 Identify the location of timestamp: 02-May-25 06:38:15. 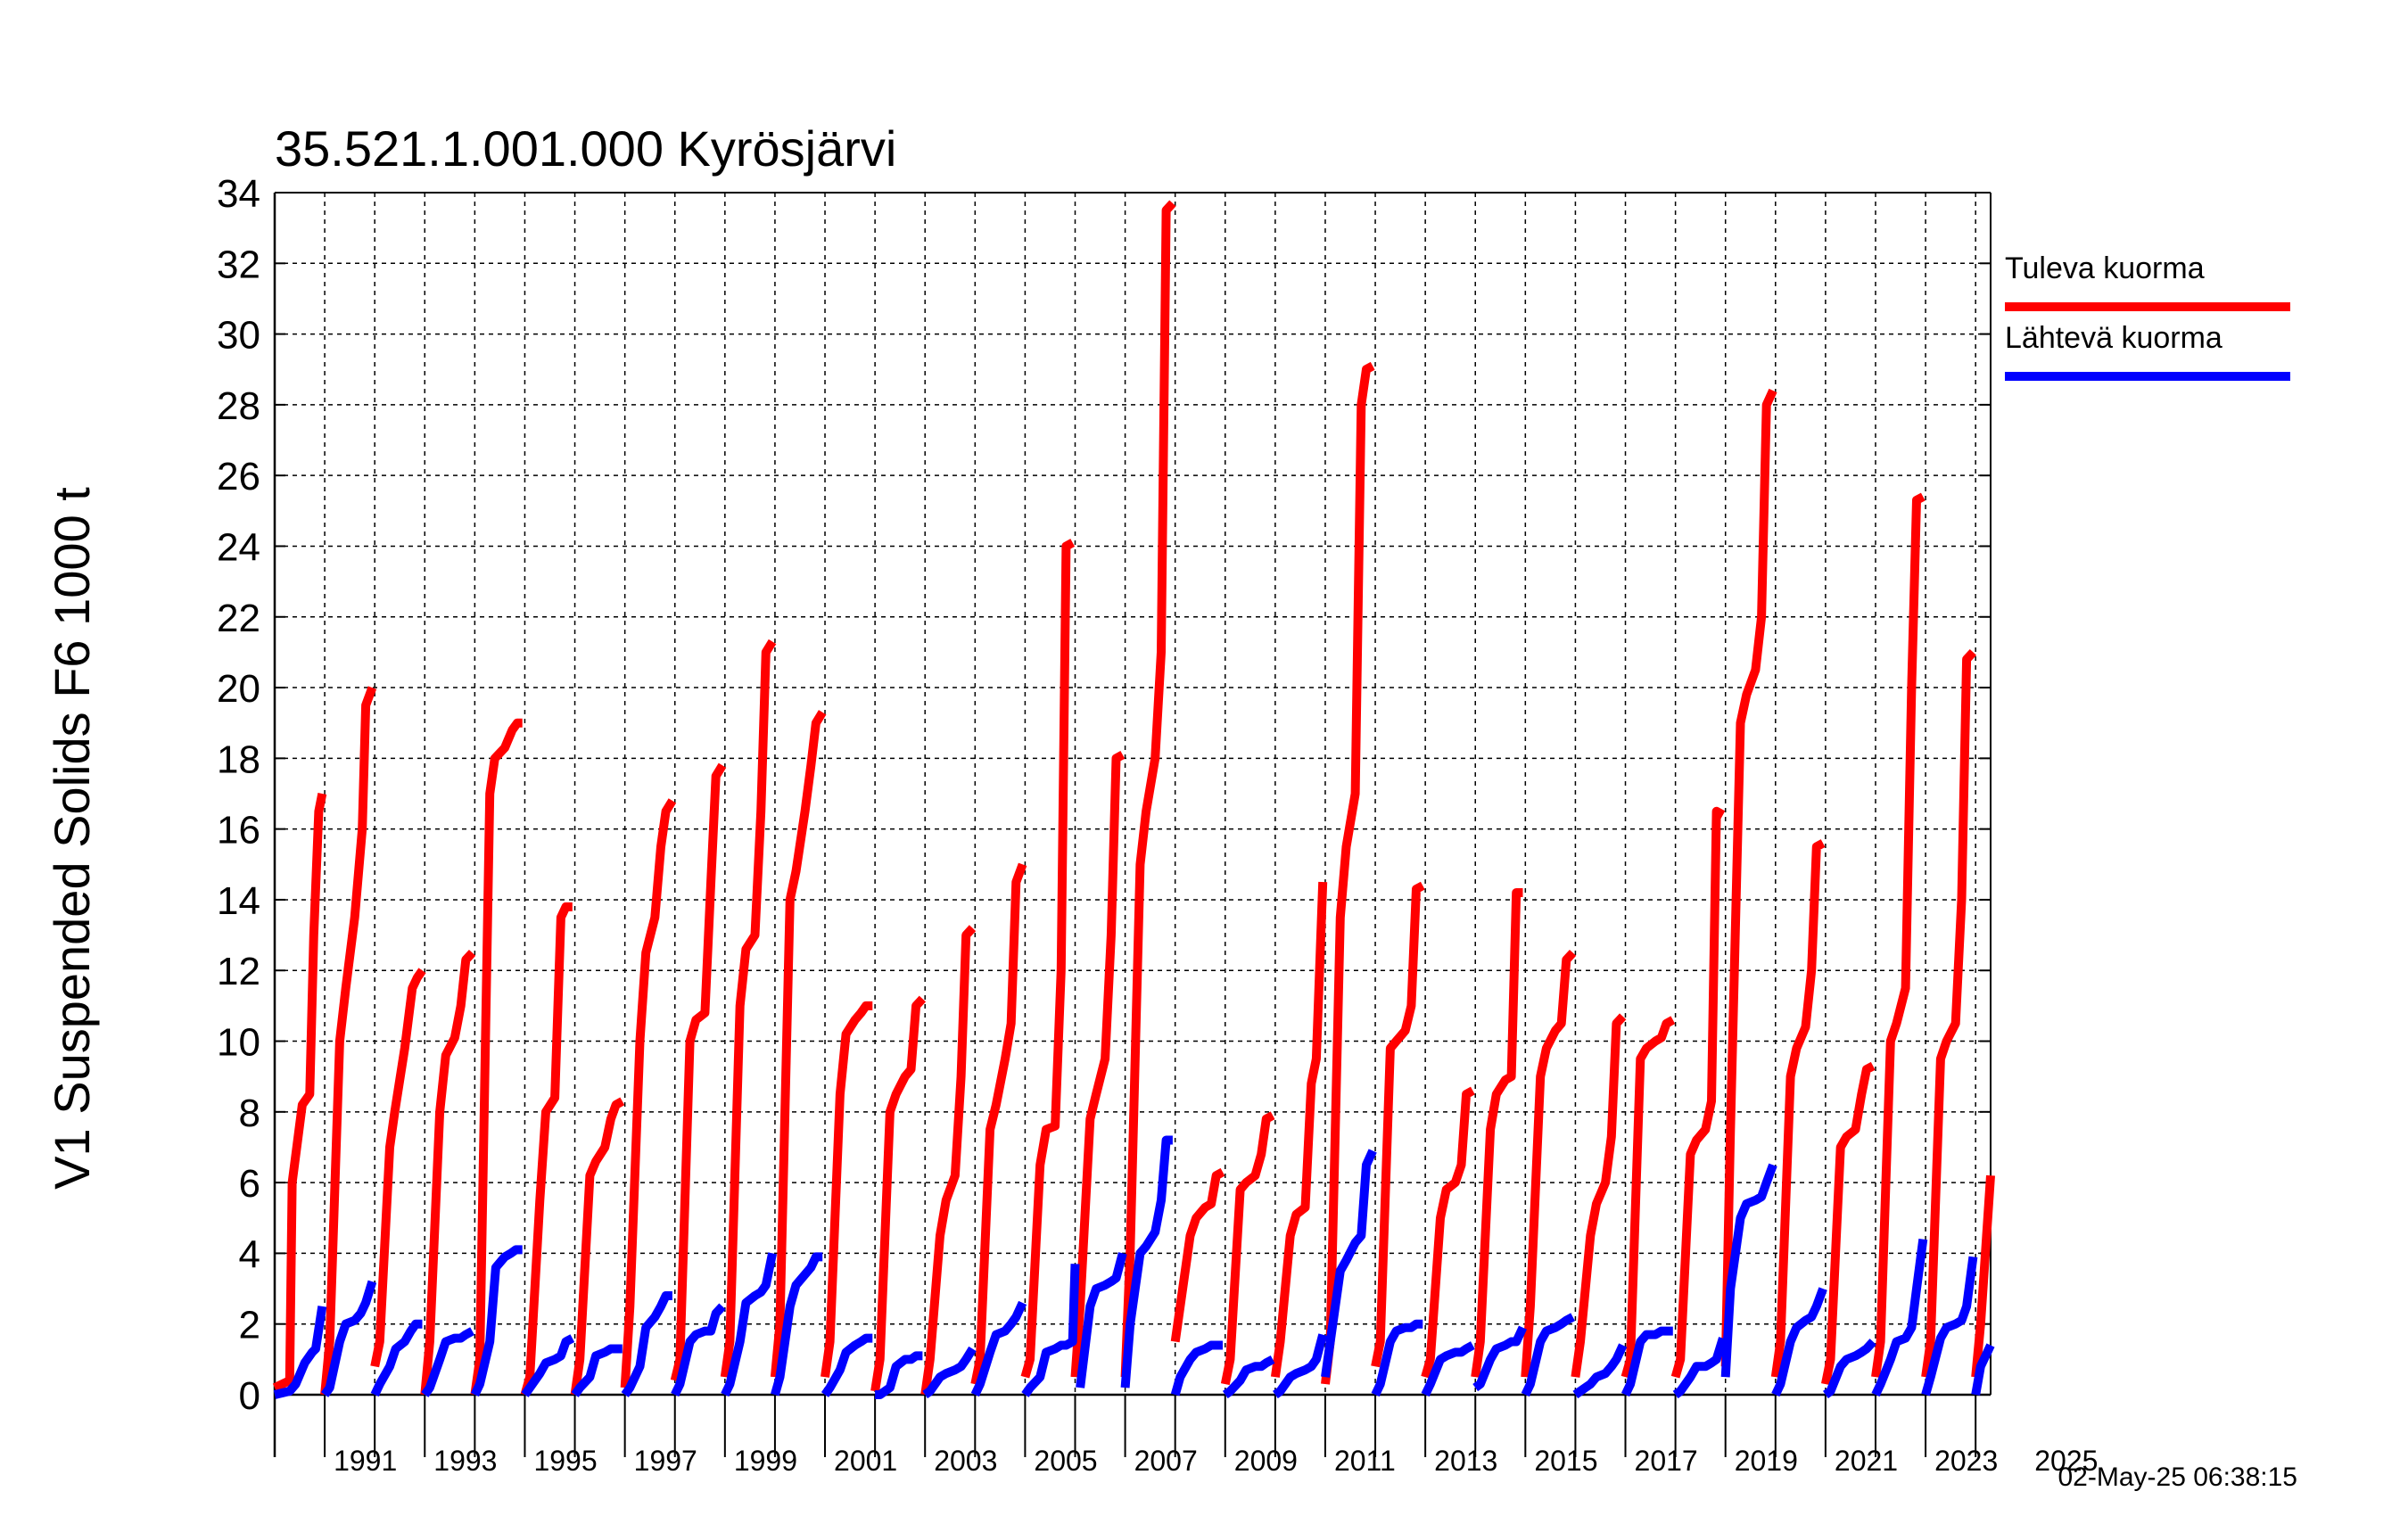
(2177, 1477).